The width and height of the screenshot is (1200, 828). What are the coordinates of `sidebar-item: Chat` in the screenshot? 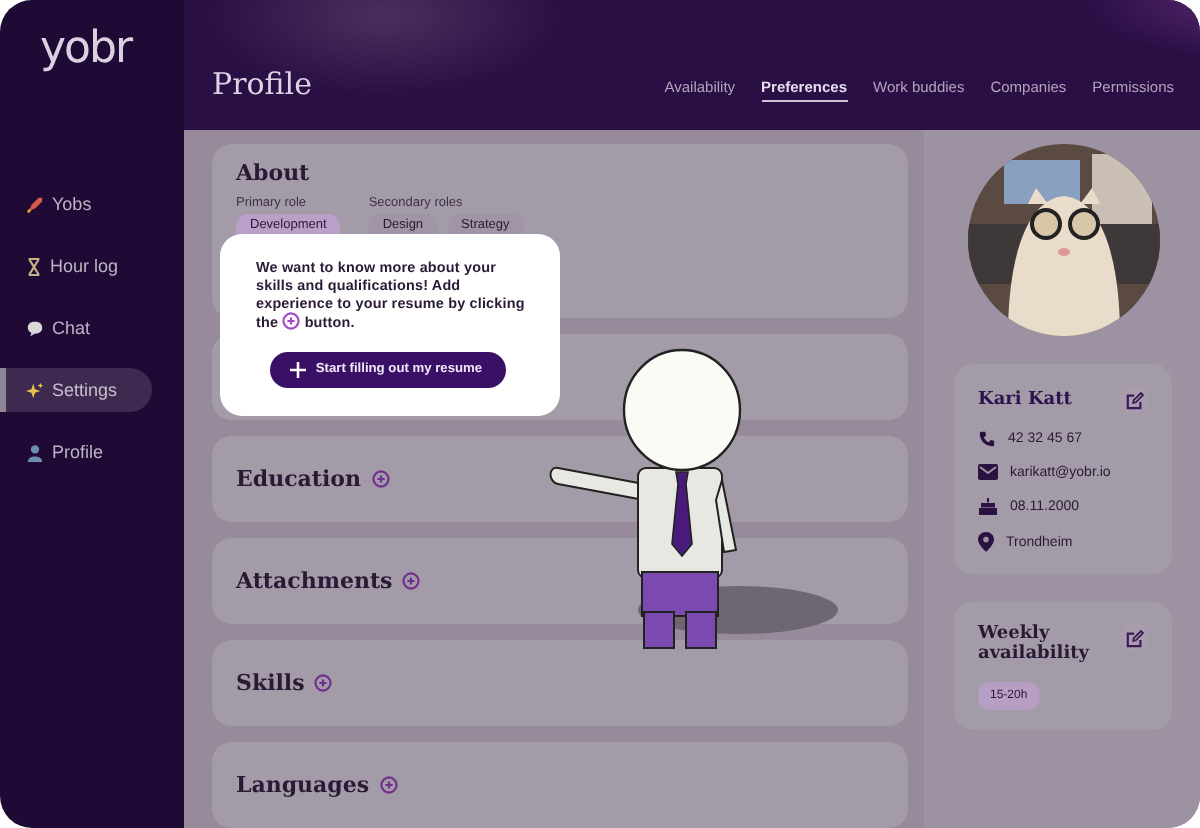 It's located at (76, 328).